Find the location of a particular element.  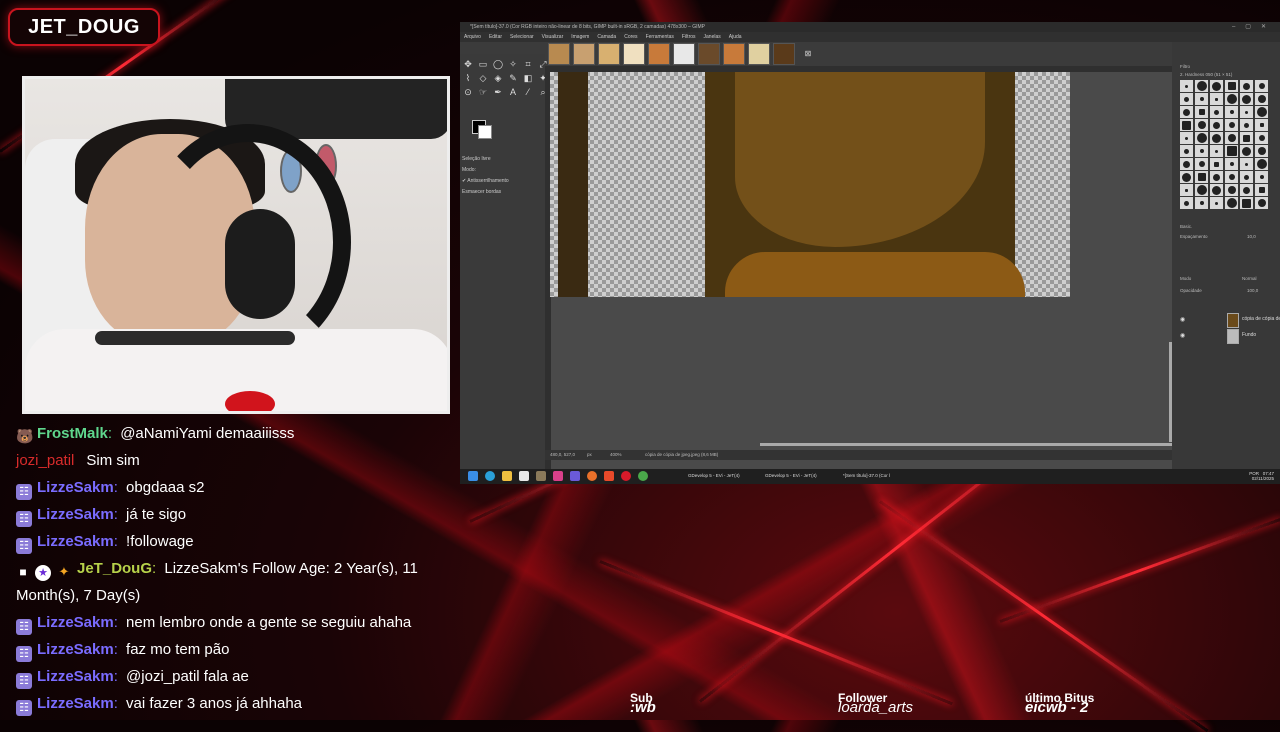

warp-icon: ⌇ is located at coordinates (468, 78).